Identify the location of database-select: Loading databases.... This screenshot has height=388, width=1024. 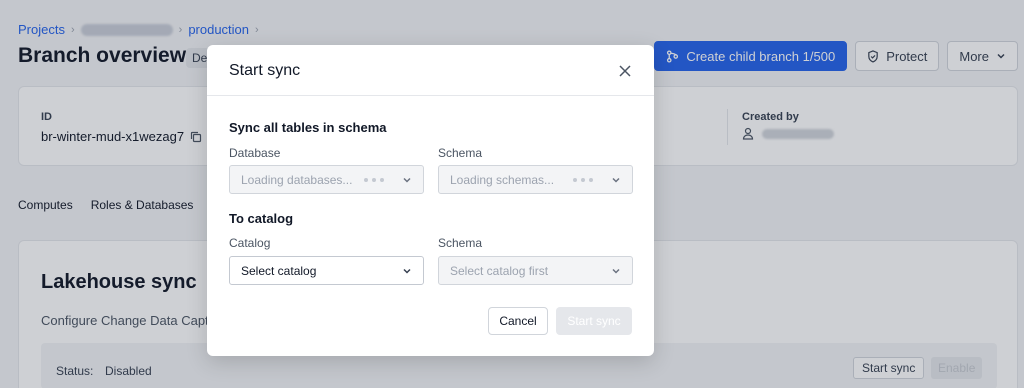
(326, 179).